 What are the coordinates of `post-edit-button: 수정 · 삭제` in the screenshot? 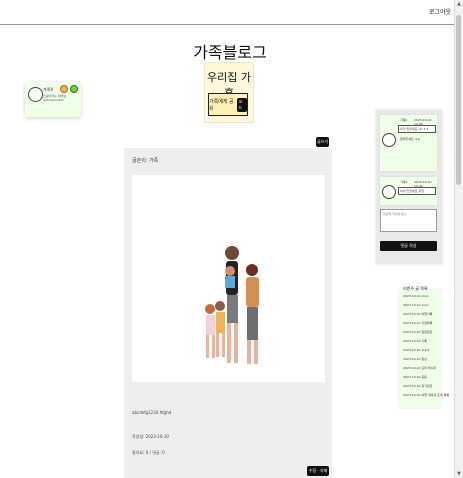 It's located at (318, 471).